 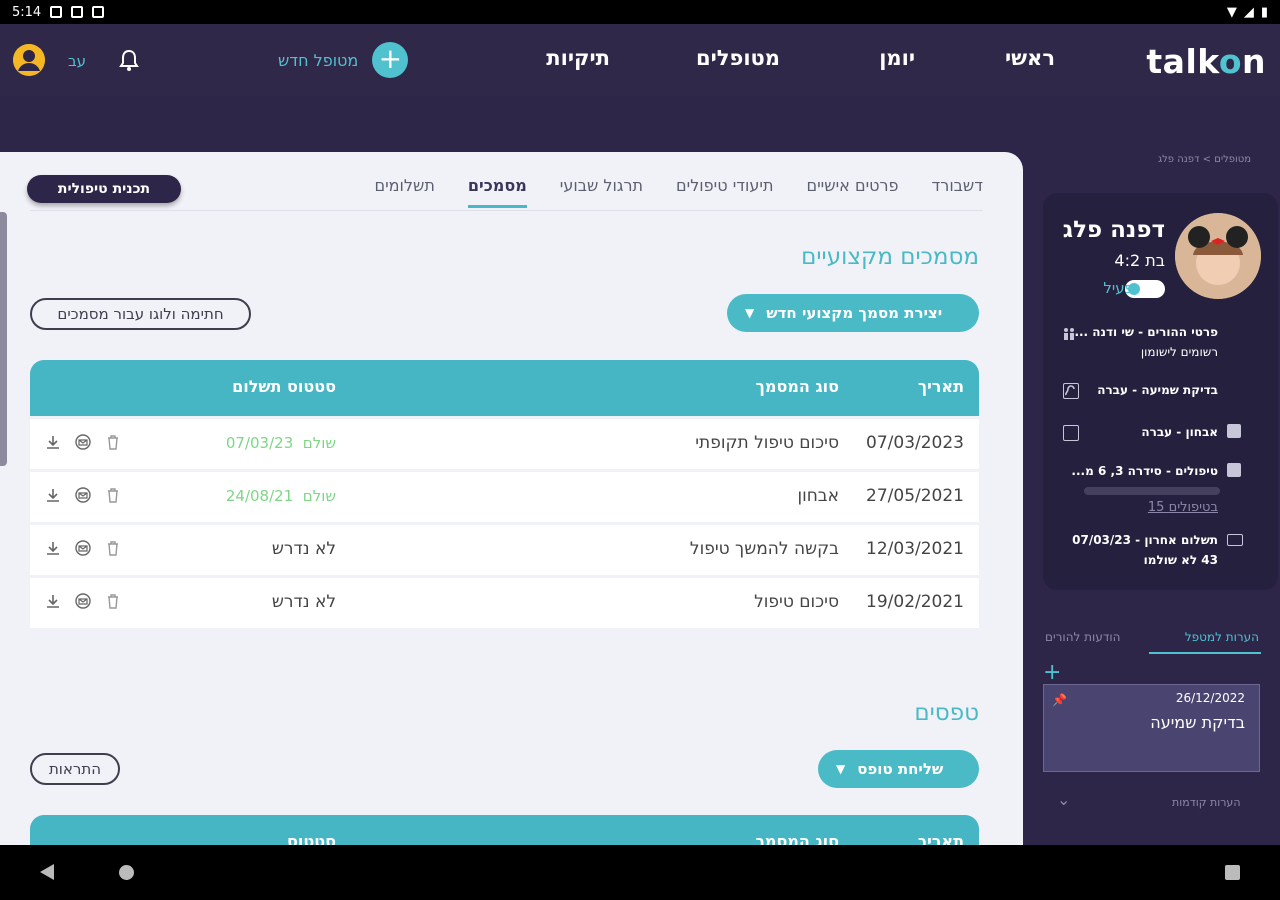 What do you see at coordinates (1232, 872) in the screenshot?
I see `recent-apps-icon` at bounding box center [1232, 872].